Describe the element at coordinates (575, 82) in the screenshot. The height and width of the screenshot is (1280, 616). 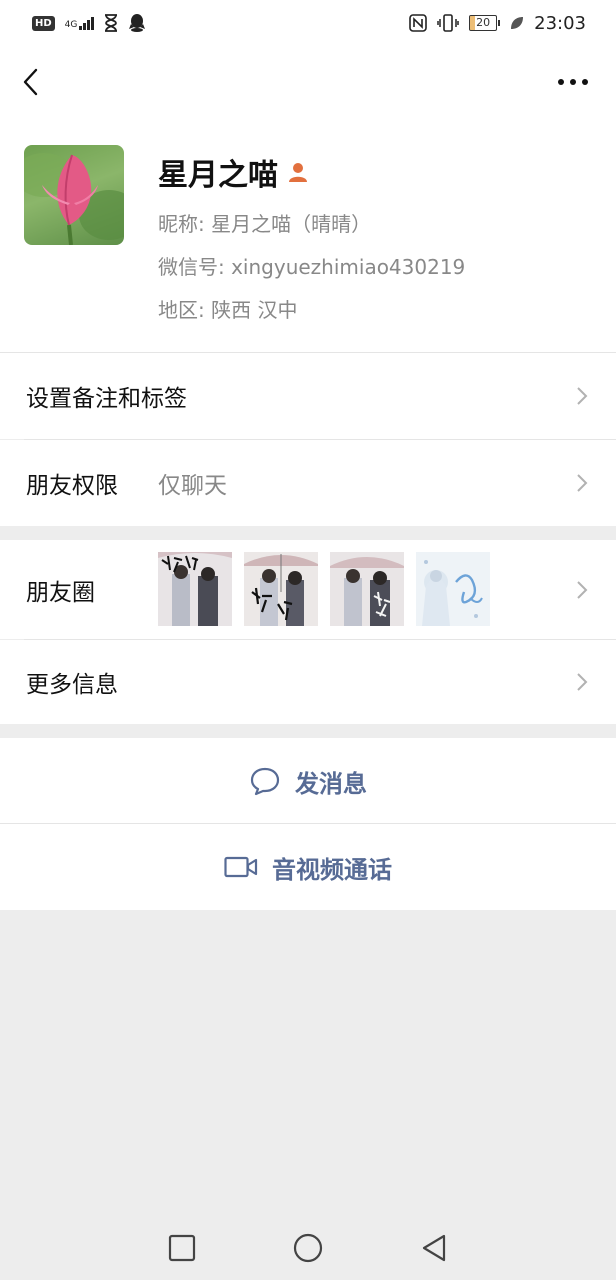
I see `more-options-button` at that location.